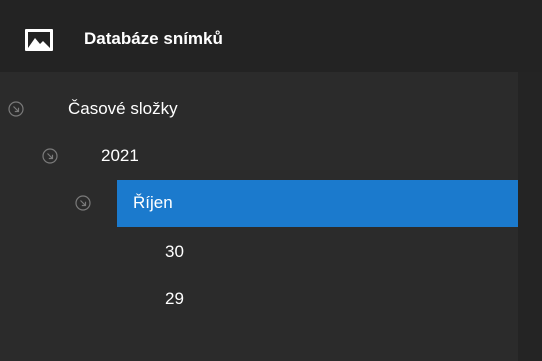 The width and height of the screenshot is (542, 361). I want to click on tree-item-time-folders: Časové složky, so click(259, 109).